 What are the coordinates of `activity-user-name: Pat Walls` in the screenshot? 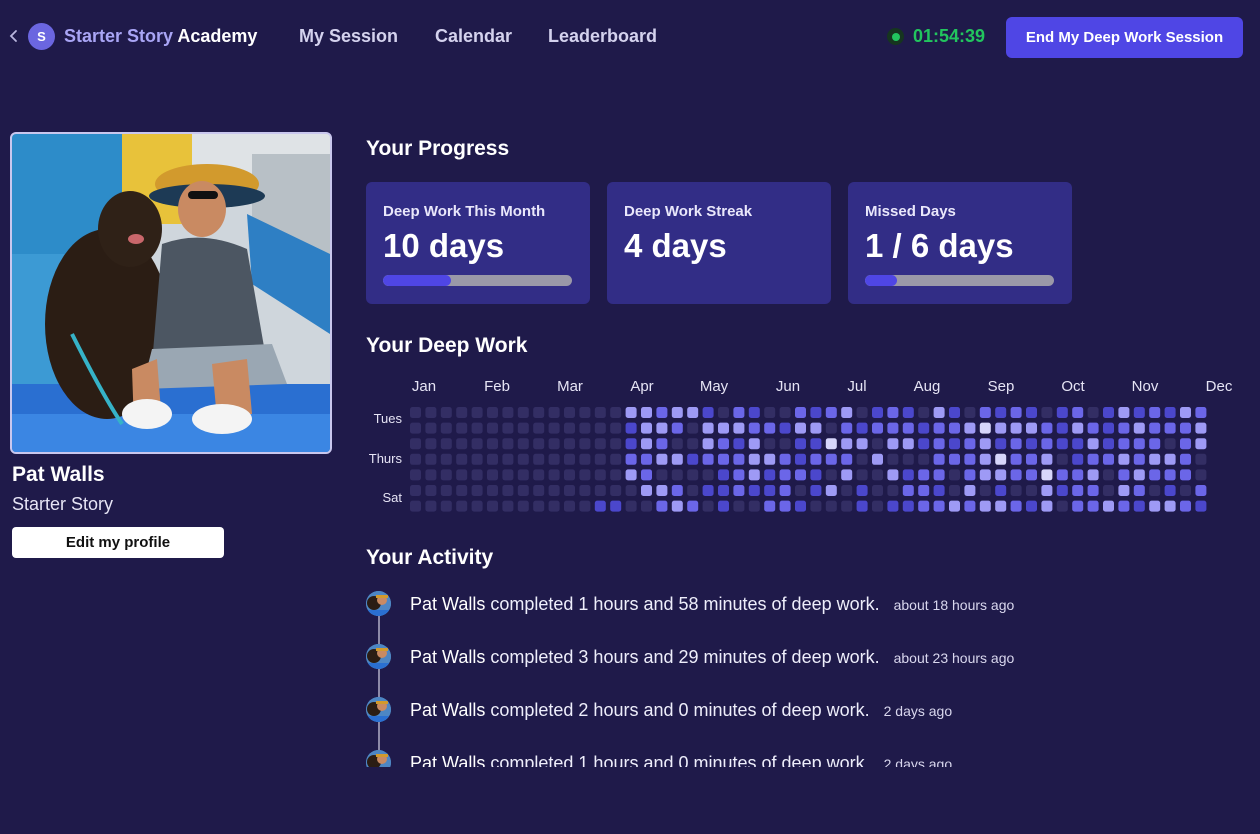 It's located at (447, 760).